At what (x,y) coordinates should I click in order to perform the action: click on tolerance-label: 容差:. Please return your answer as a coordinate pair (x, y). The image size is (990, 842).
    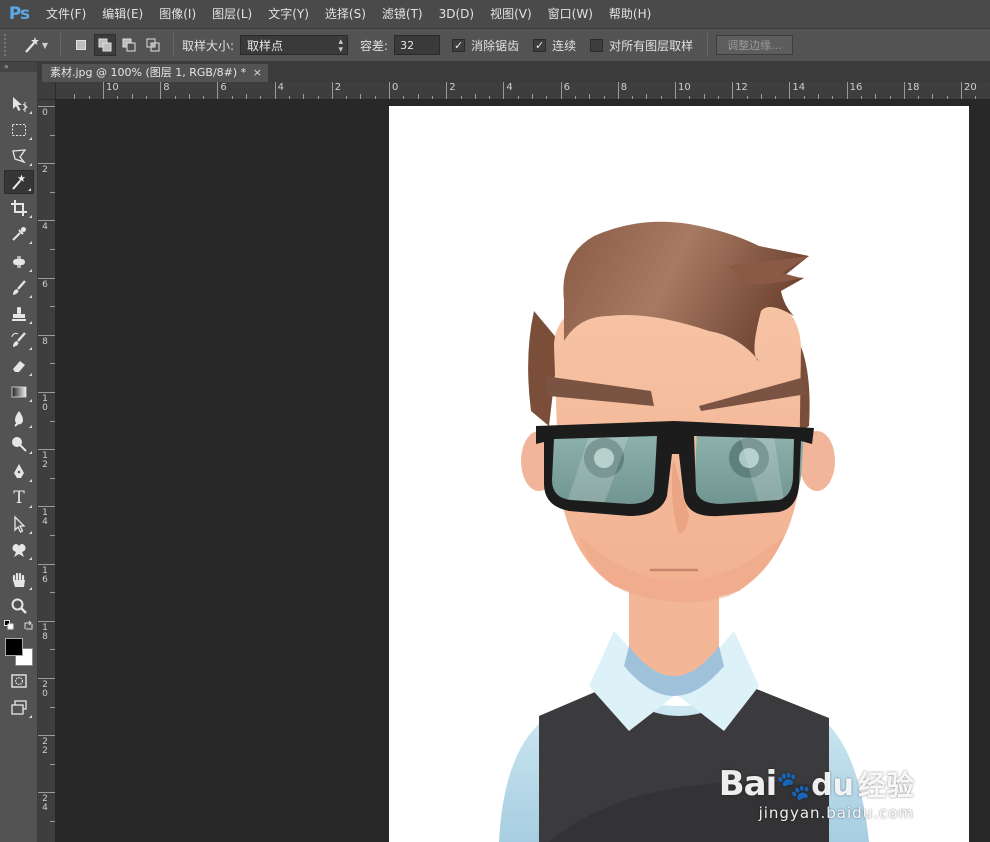
    Looking at the image, I should click on (374, 45).